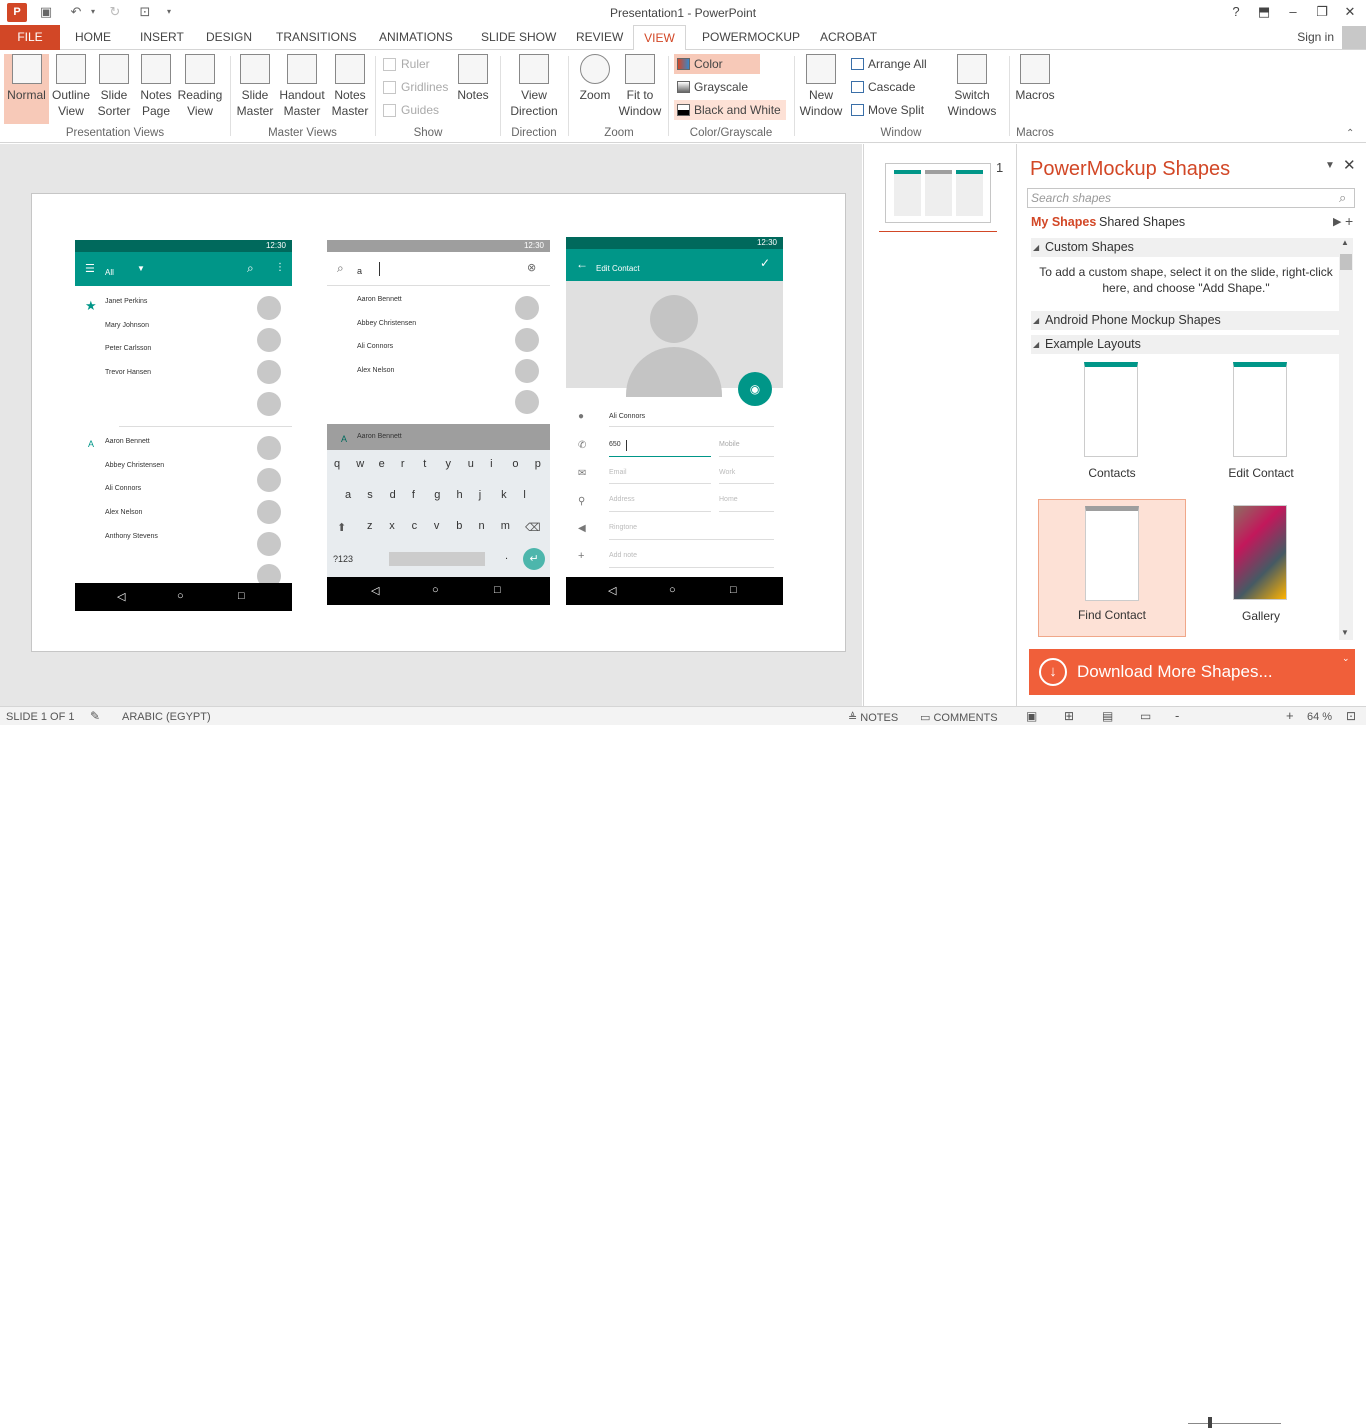 The width and height of the screenshot is (1366, 1428). I want to click on pane-options-icon: ▼, so click(1330, 165).